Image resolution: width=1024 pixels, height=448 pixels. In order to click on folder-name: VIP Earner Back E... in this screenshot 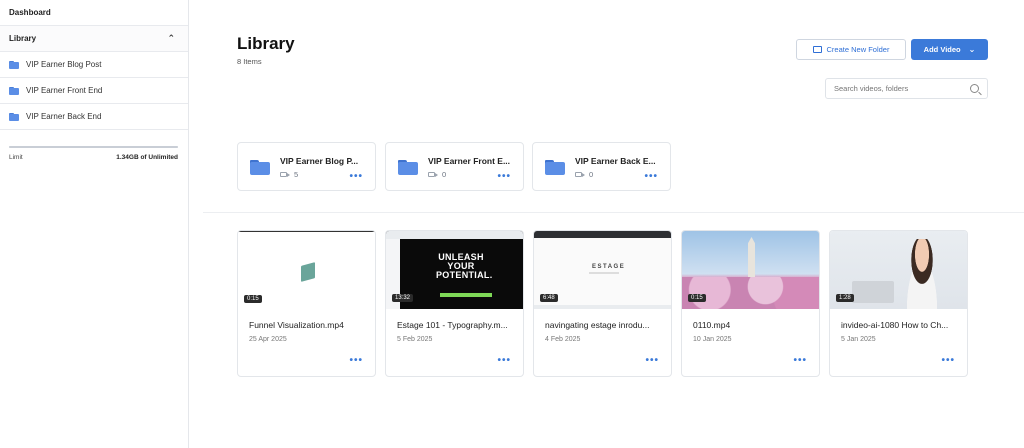, I will do `click(615, 161)`.